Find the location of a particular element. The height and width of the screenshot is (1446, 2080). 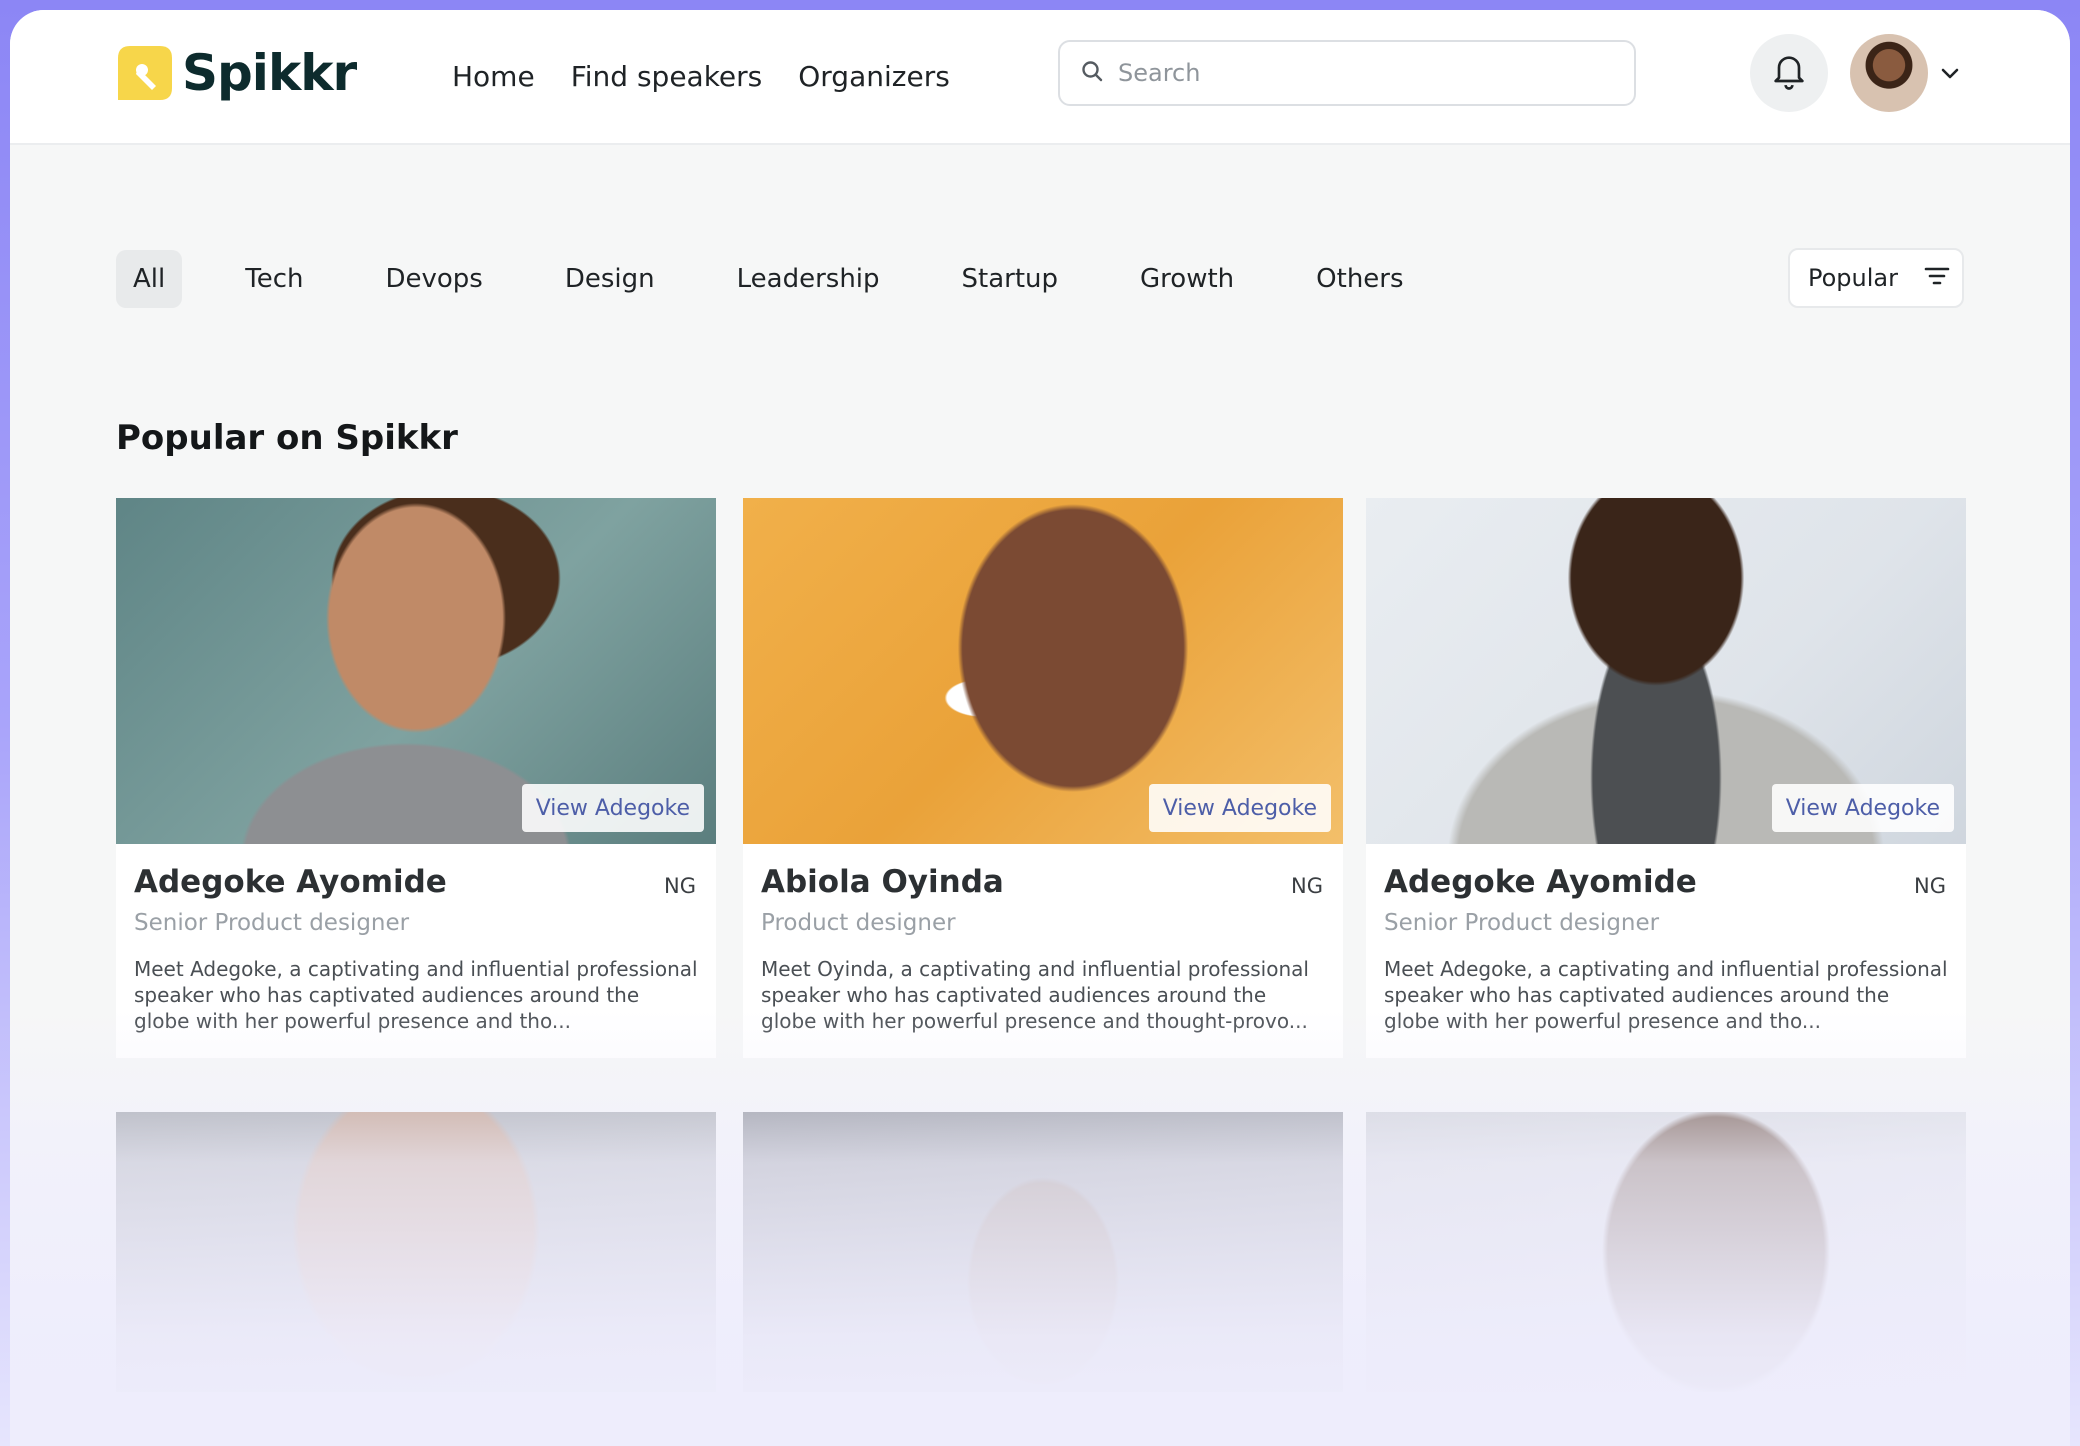

chevron-down-icon is located at coordinates (1950, 75).